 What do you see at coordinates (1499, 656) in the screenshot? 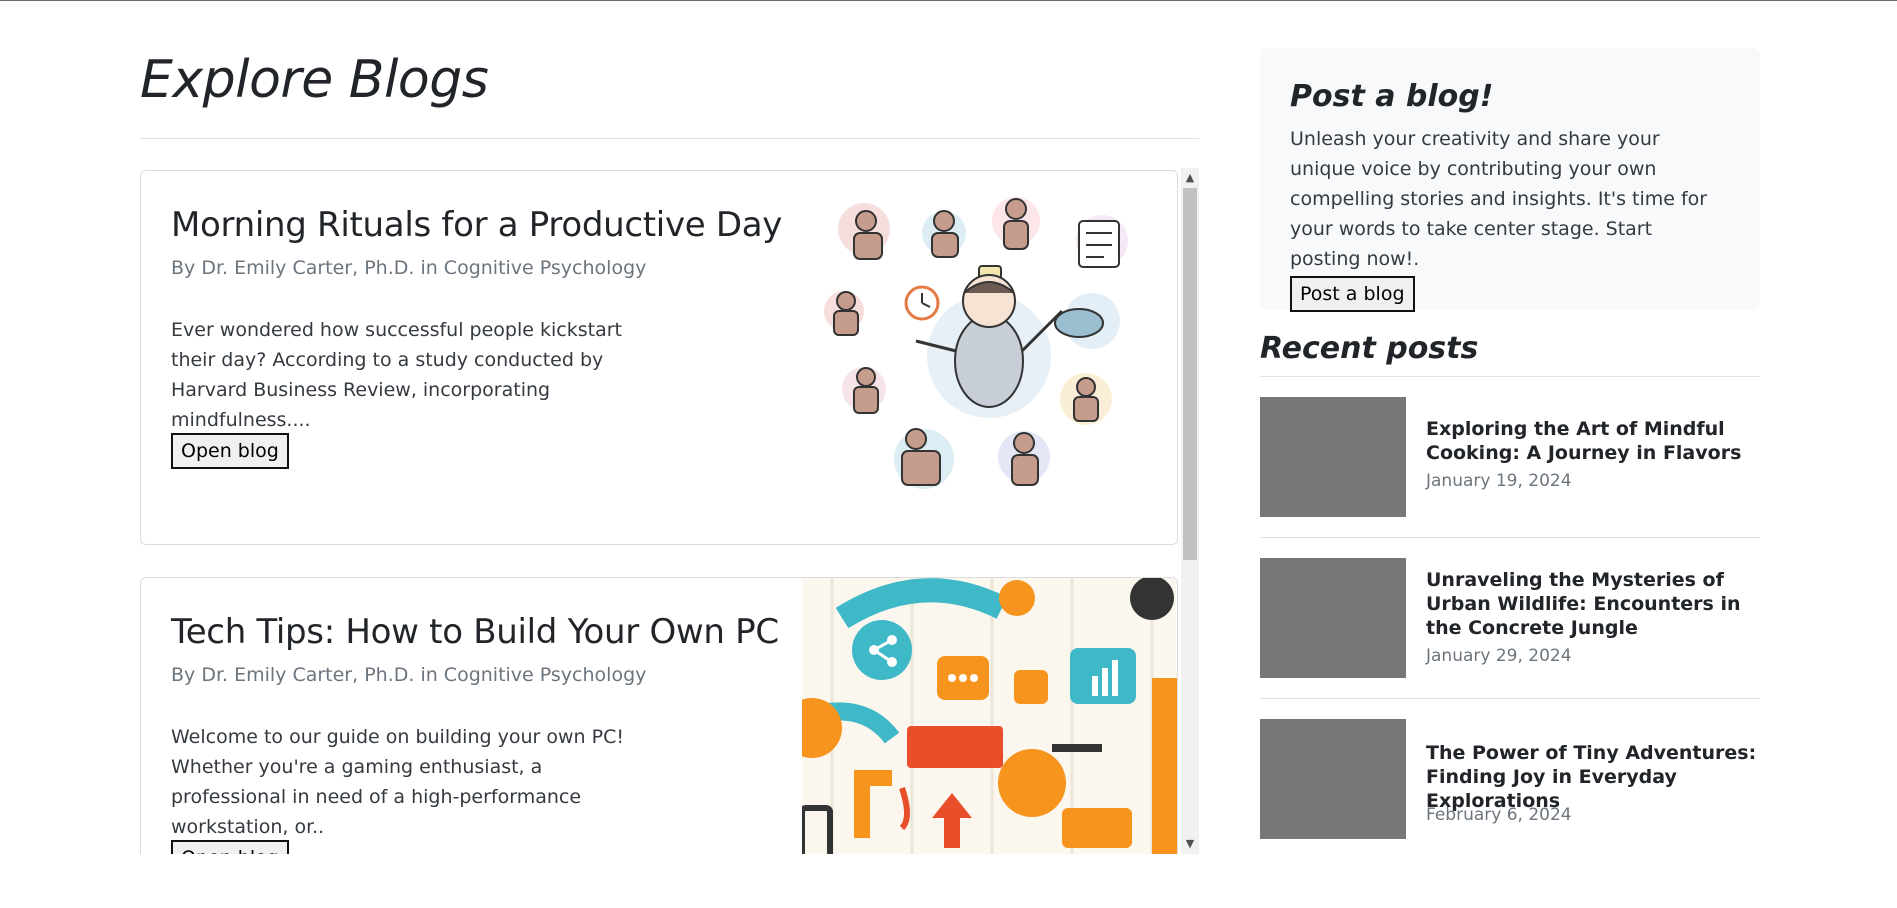
I see `recent-post-date: January 29, 2024` at bounding box center [1499, 656].